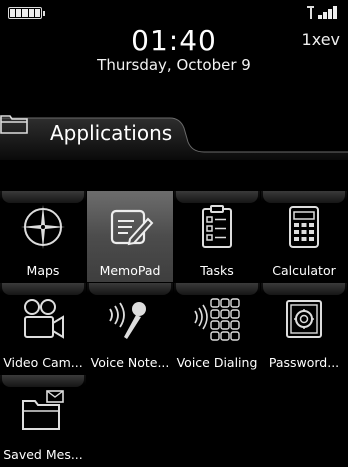  What do you see at coordinates (217, 226) in the screenshot?
I see `clipboard-icon` at bounding box center [217, 226].